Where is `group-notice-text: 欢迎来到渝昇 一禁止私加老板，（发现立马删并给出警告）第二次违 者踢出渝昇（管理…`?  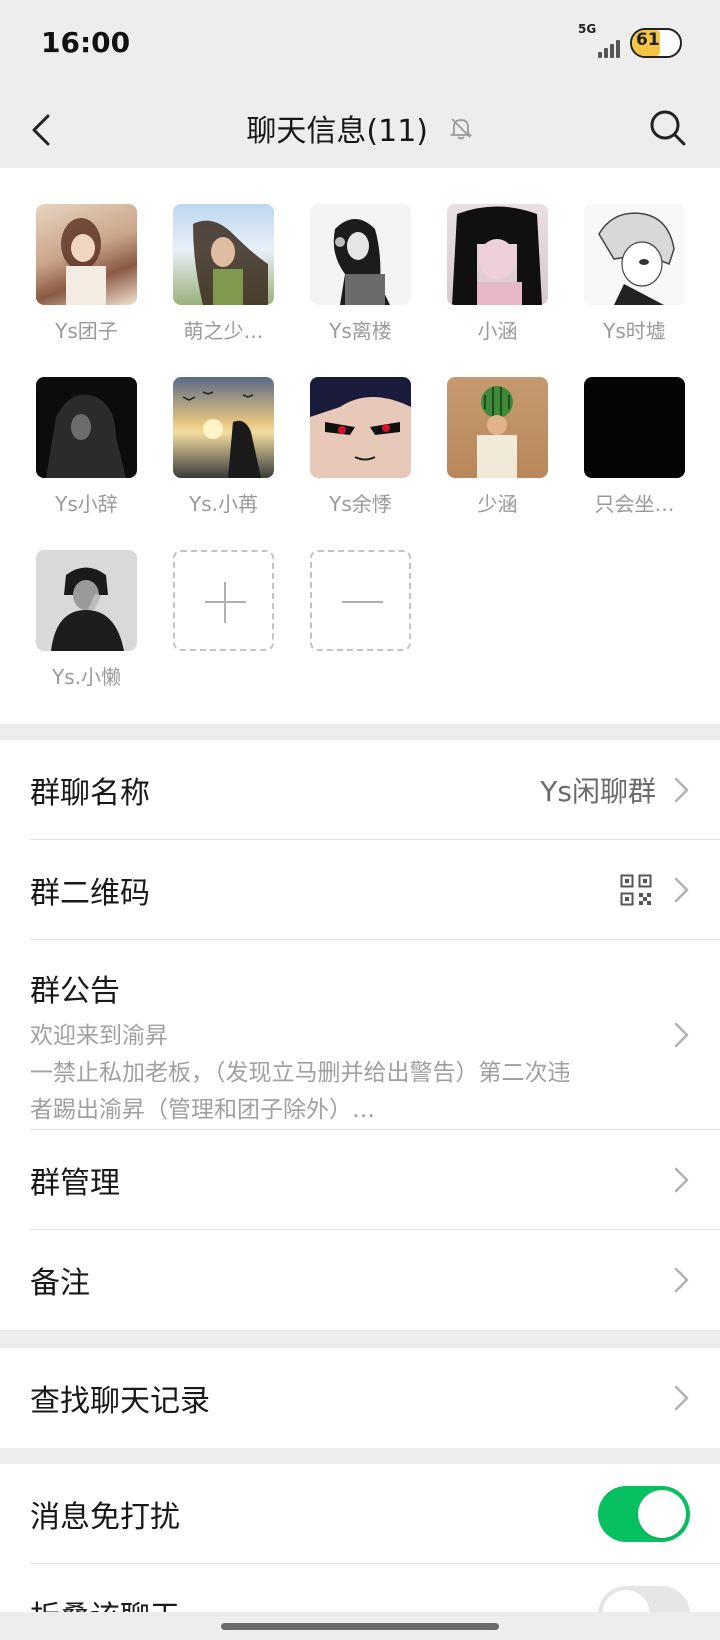
group-notice-text: 欢迎来到渝昇 一禁止私加老板，（发现立马删并给出警告）第二次违 者踢出渝昇（管理… is located at coordinates (300, 1073).